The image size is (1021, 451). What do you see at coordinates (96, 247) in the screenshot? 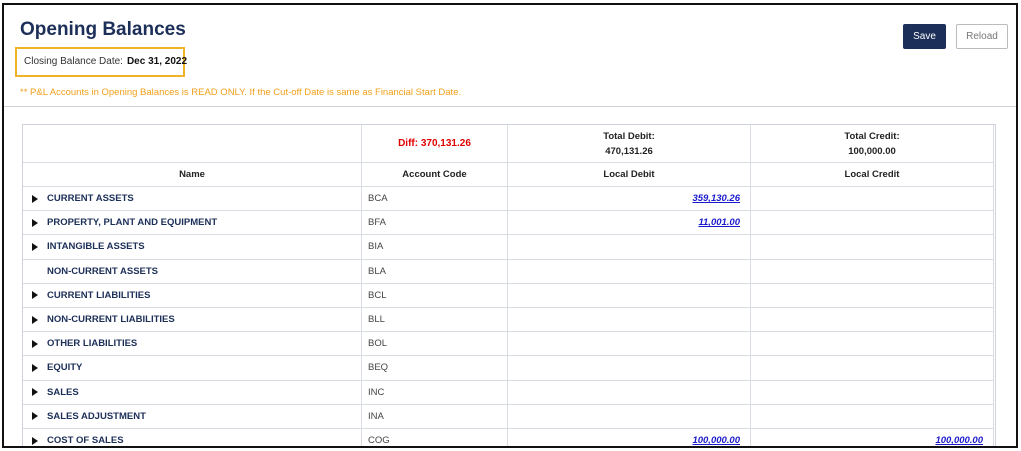
I see `account-name: INTANGIBLE ASSETS` at bounding box center [96, 247].